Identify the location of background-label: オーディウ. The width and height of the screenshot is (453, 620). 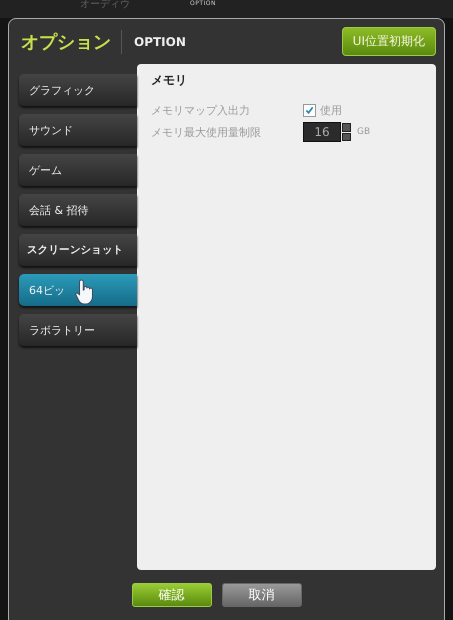
(105, 5).